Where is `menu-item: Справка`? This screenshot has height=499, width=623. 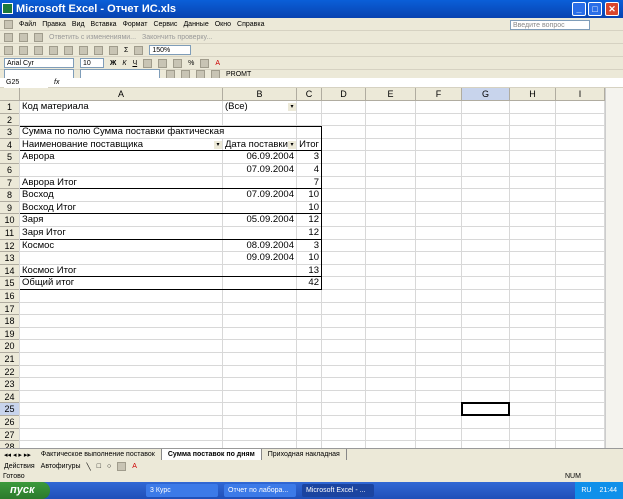
menu-item: Справка is located at coordinates (250, 24).